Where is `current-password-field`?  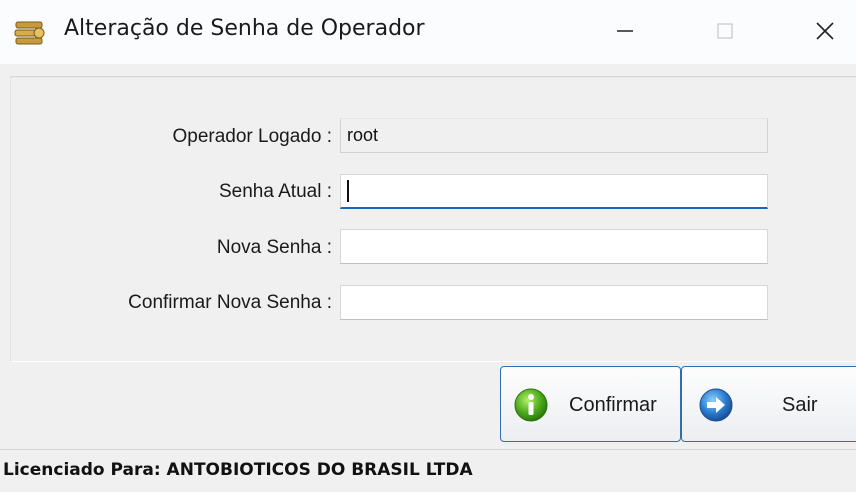
current-password-field is located at coordinates (554, 191).